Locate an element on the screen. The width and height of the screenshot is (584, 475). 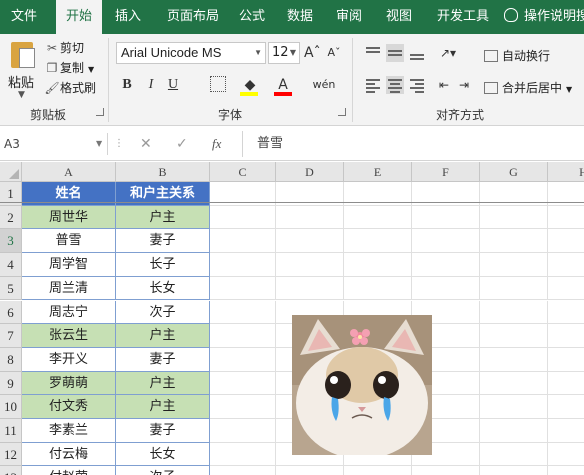
decrease-indent-icon: ⇤ is located at coordinates (444, 85).